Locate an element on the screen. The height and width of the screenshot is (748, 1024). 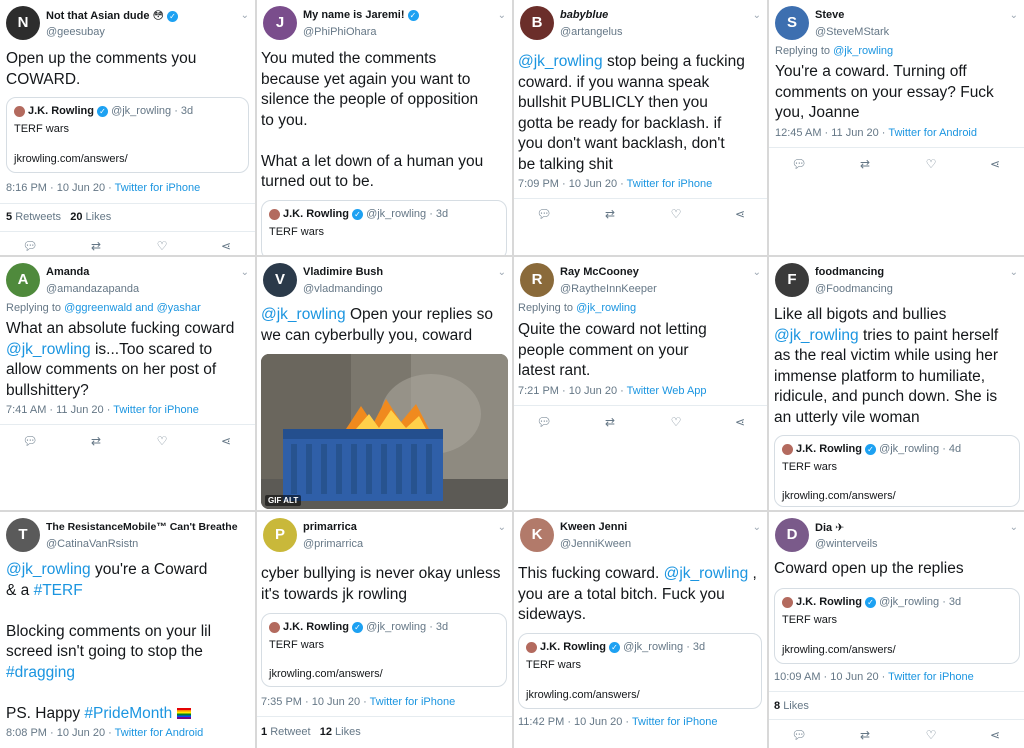
gif-badge: GIF ALT is located at coordinates (283, 500).